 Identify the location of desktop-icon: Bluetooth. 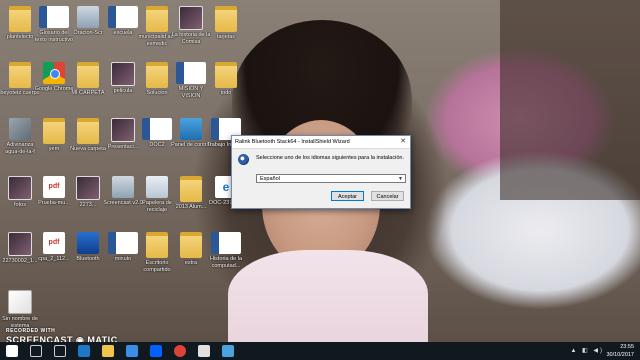
(88, 247).